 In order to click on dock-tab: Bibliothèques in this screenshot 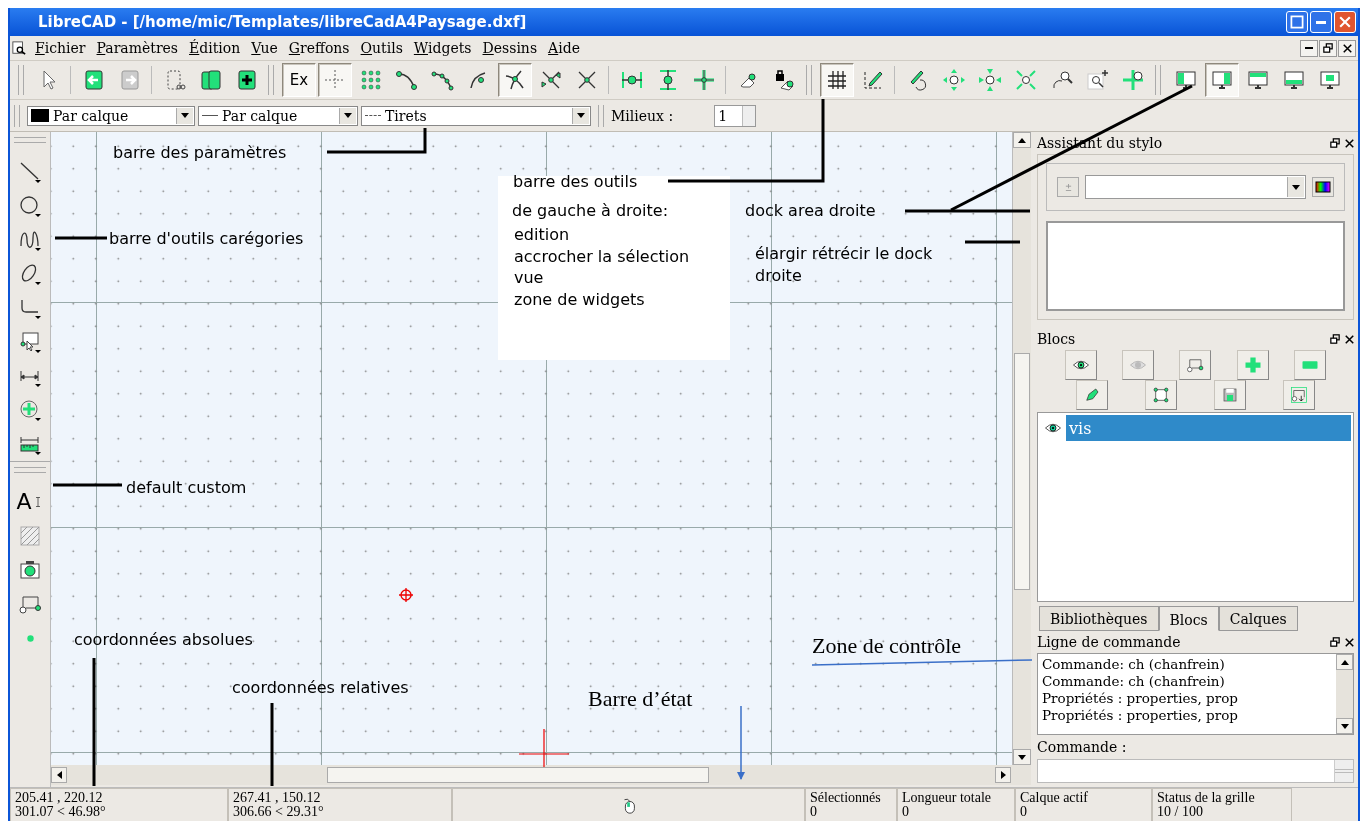, I will do `click(1099, 618)`.